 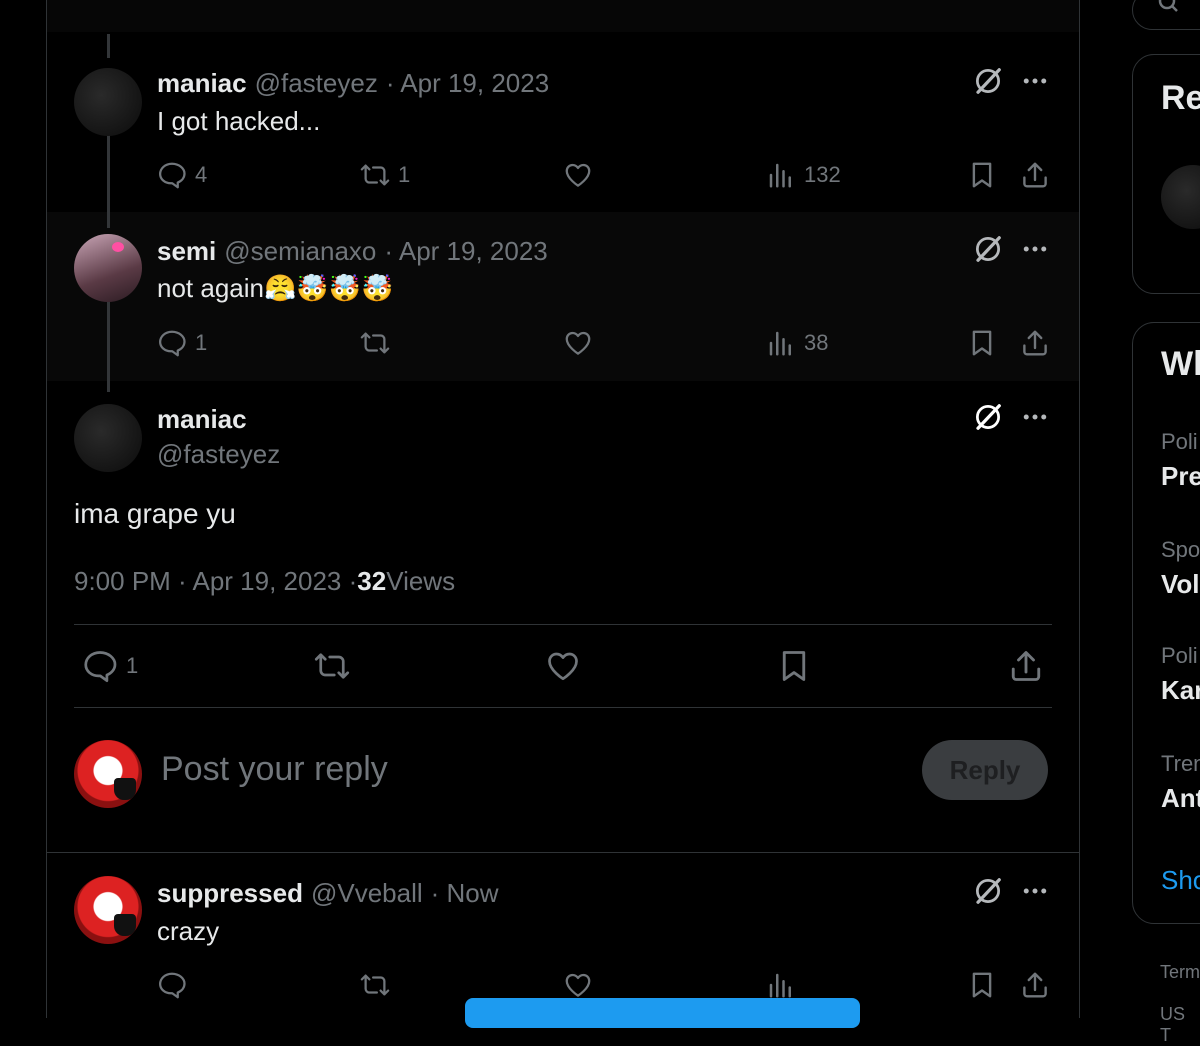 I want to click on post-text: not again 😤🤯🤯🤯, so click(x=275, y=288).